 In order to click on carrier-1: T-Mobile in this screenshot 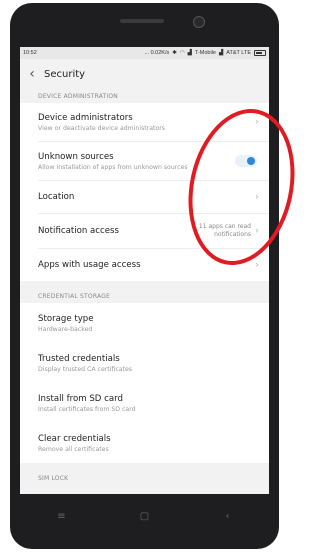, I will do `click(205, 53)`.